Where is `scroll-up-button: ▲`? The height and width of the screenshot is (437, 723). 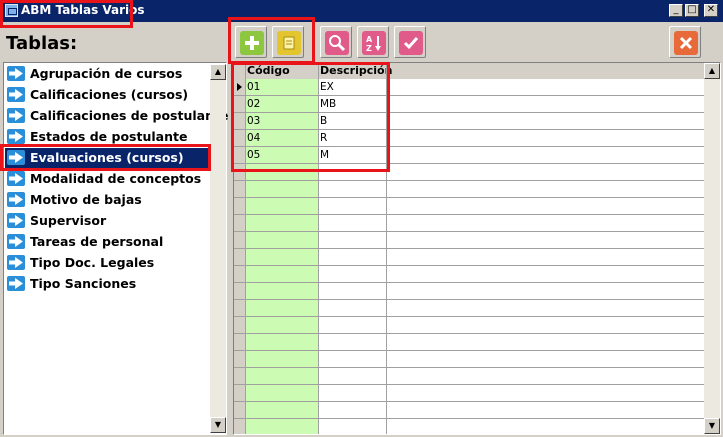 scroll-up-button: ▲ is located at coordinates (218, 72).